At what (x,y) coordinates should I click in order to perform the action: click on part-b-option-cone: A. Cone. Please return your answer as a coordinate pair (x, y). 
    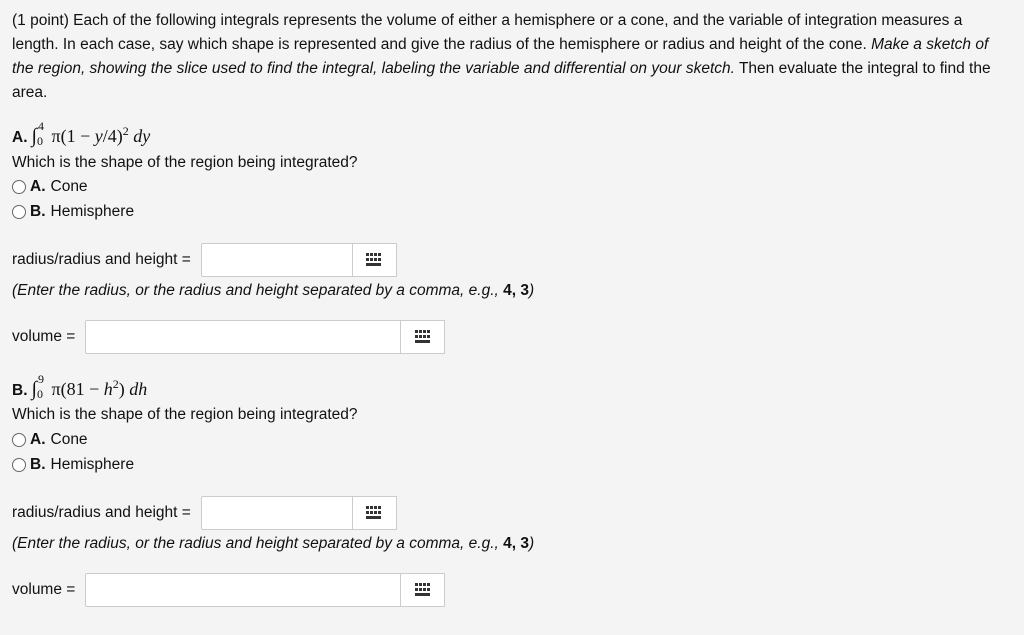
    Looking at the image, I should click on (50, 440).